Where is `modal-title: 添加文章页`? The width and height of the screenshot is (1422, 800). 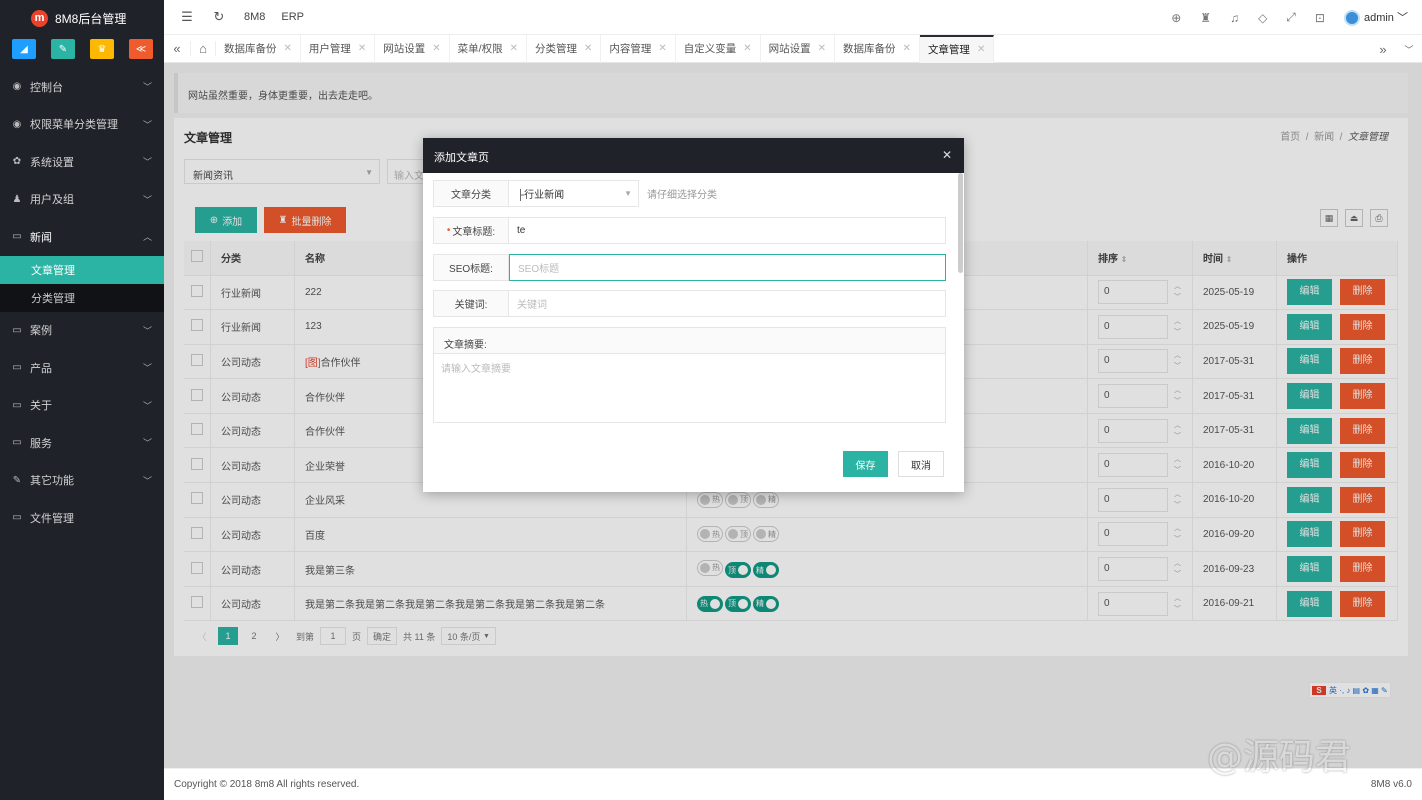
modal-title: 添加文章页 is located at coordinates (461, 158).